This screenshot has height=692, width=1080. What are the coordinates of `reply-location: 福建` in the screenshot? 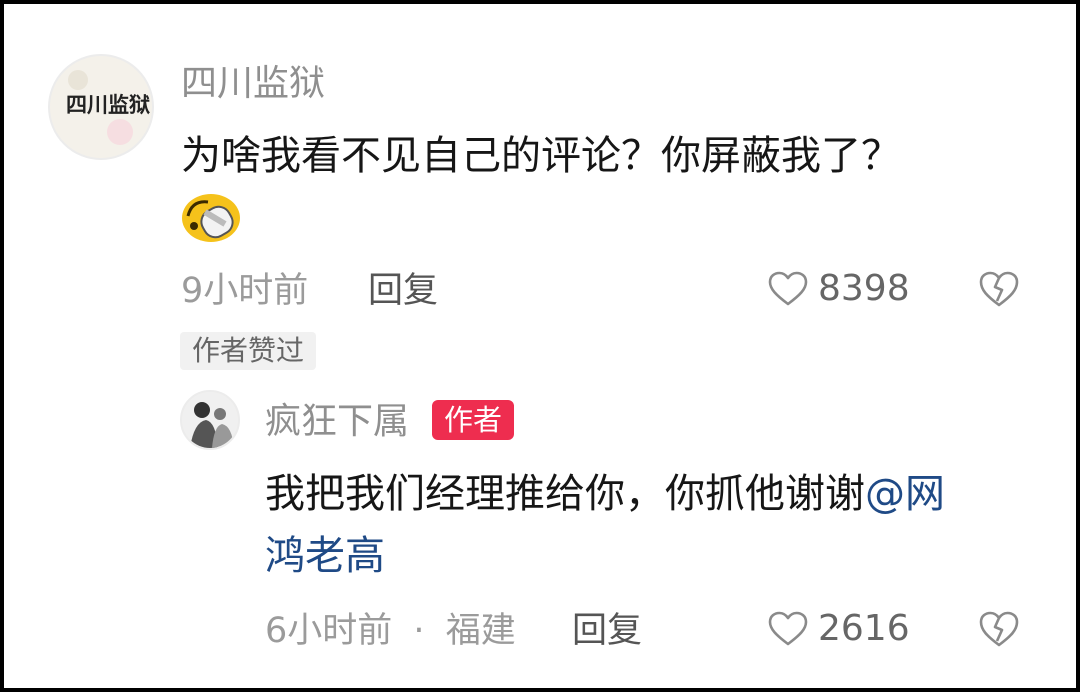 It's located at (480, 631).